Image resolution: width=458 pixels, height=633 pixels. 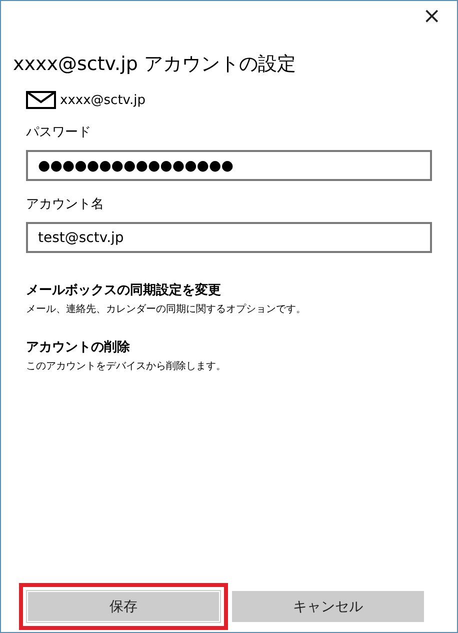 I want to click on input-field: test@sctv.jp, so click(x=229, y=237).